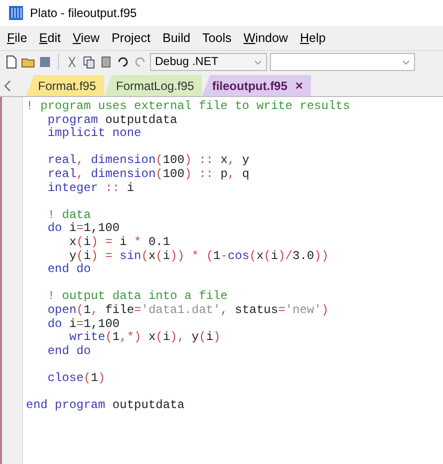 Image resolution: width=443 pixels, height=464 pixels. What do you see at coordinates (89, 62) in the screenshot?
I see `copy-icon` at bounding box center [89, 62].